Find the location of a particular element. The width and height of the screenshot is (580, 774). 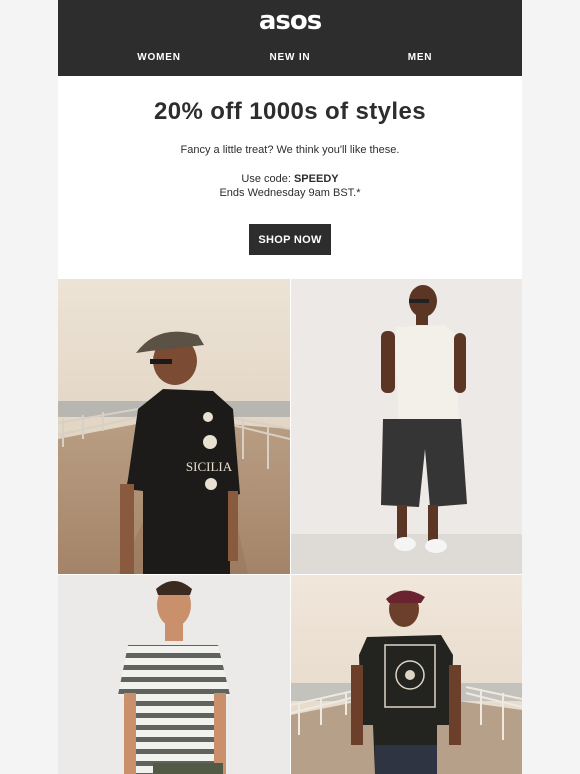

nav-men-link: MEN is located at coordinates (420, 57).